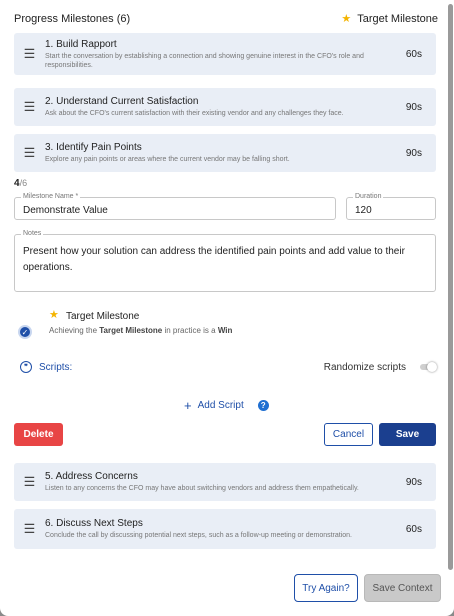 This screenshot has width=454, height=616. I want to click on target-milestone-title: Target Milestone, so click(103, 316).